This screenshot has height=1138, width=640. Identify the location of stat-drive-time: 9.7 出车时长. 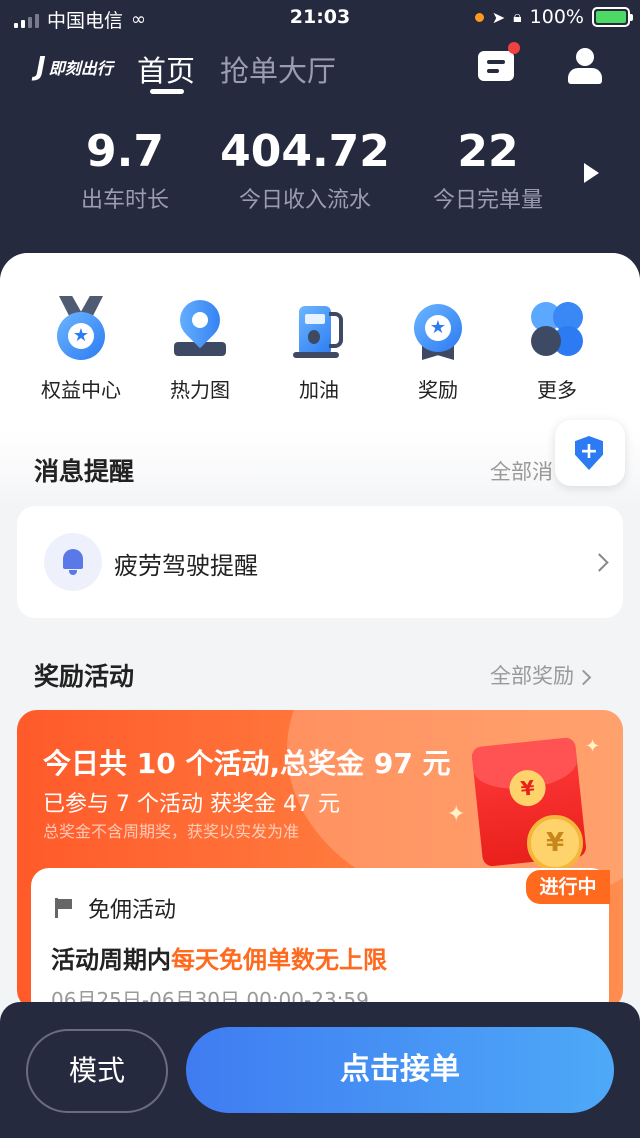
(125, 170).